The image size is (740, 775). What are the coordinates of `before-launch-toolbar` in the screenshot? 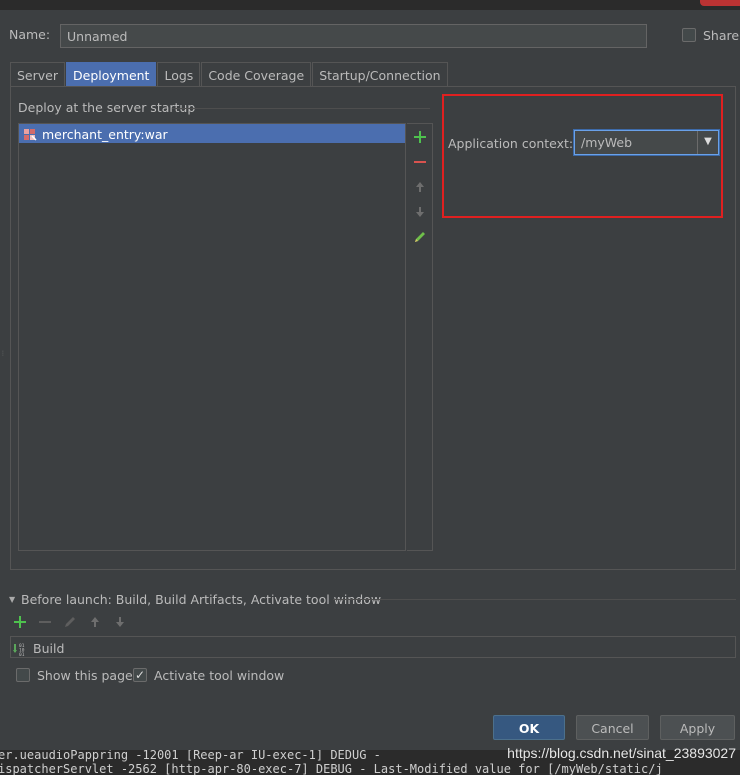 It's located at (70, 623).